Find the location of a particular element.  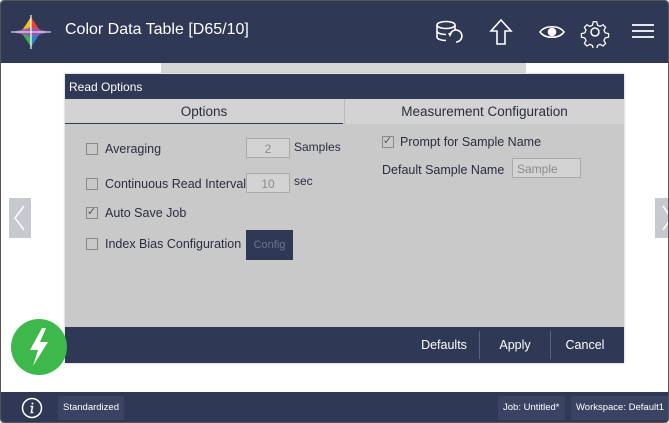

status-badge: Standardized is located at coordinates (91, 408).